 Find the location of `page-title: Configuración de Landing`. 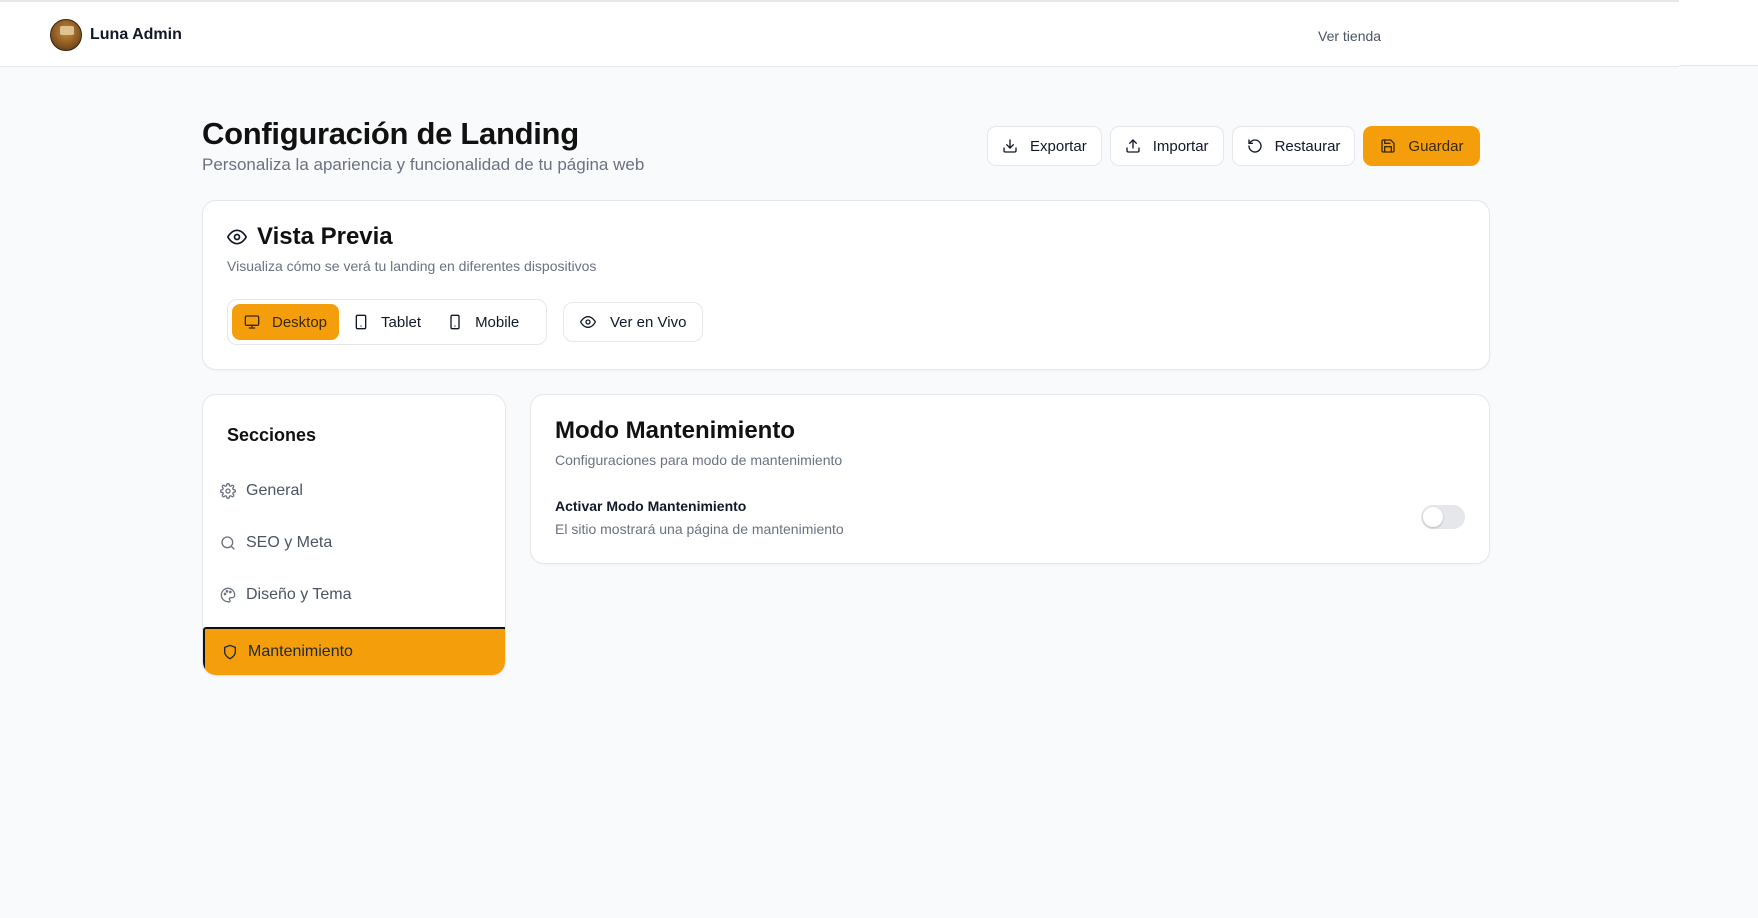

page-title: Configuración de Landing is located at coordinates (390, 133).